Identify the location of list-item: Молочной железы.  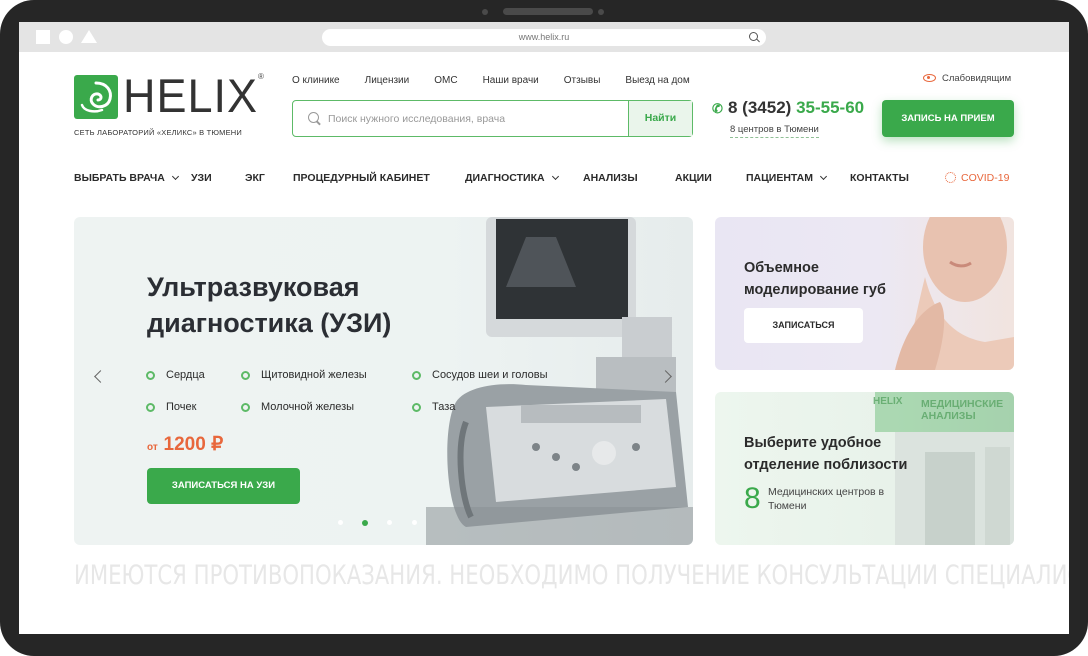
(297, 407).